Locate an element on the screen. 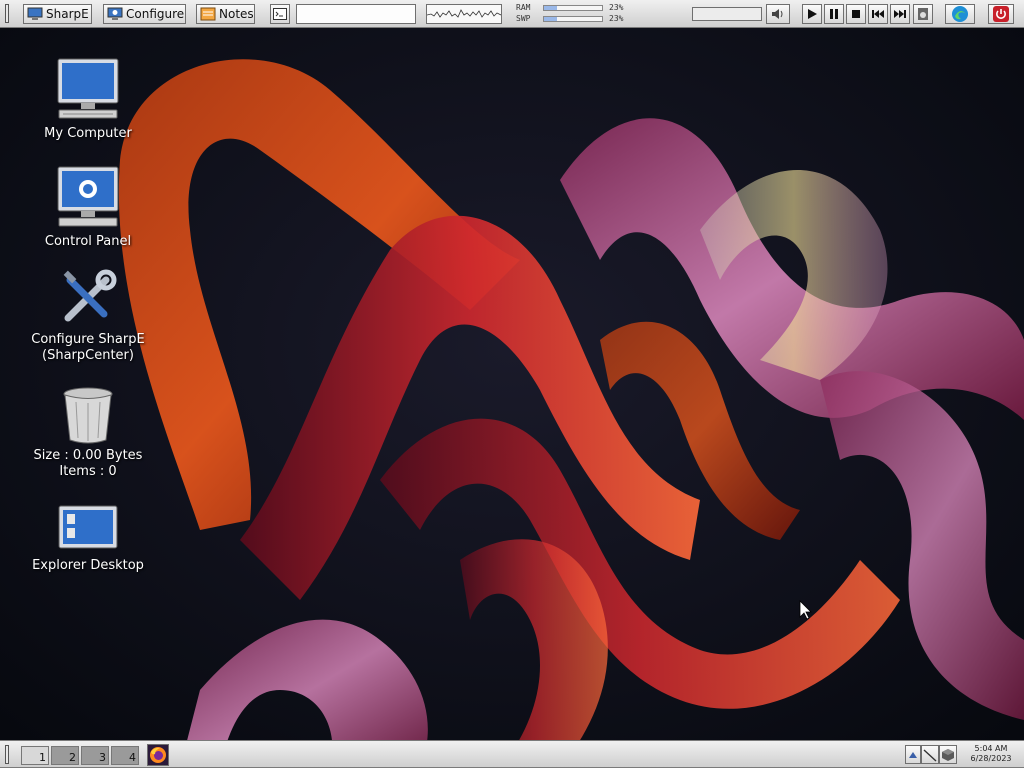 The width and height of the screenshot is (1024, 768). power-button is located at coordinates (1001, 14).